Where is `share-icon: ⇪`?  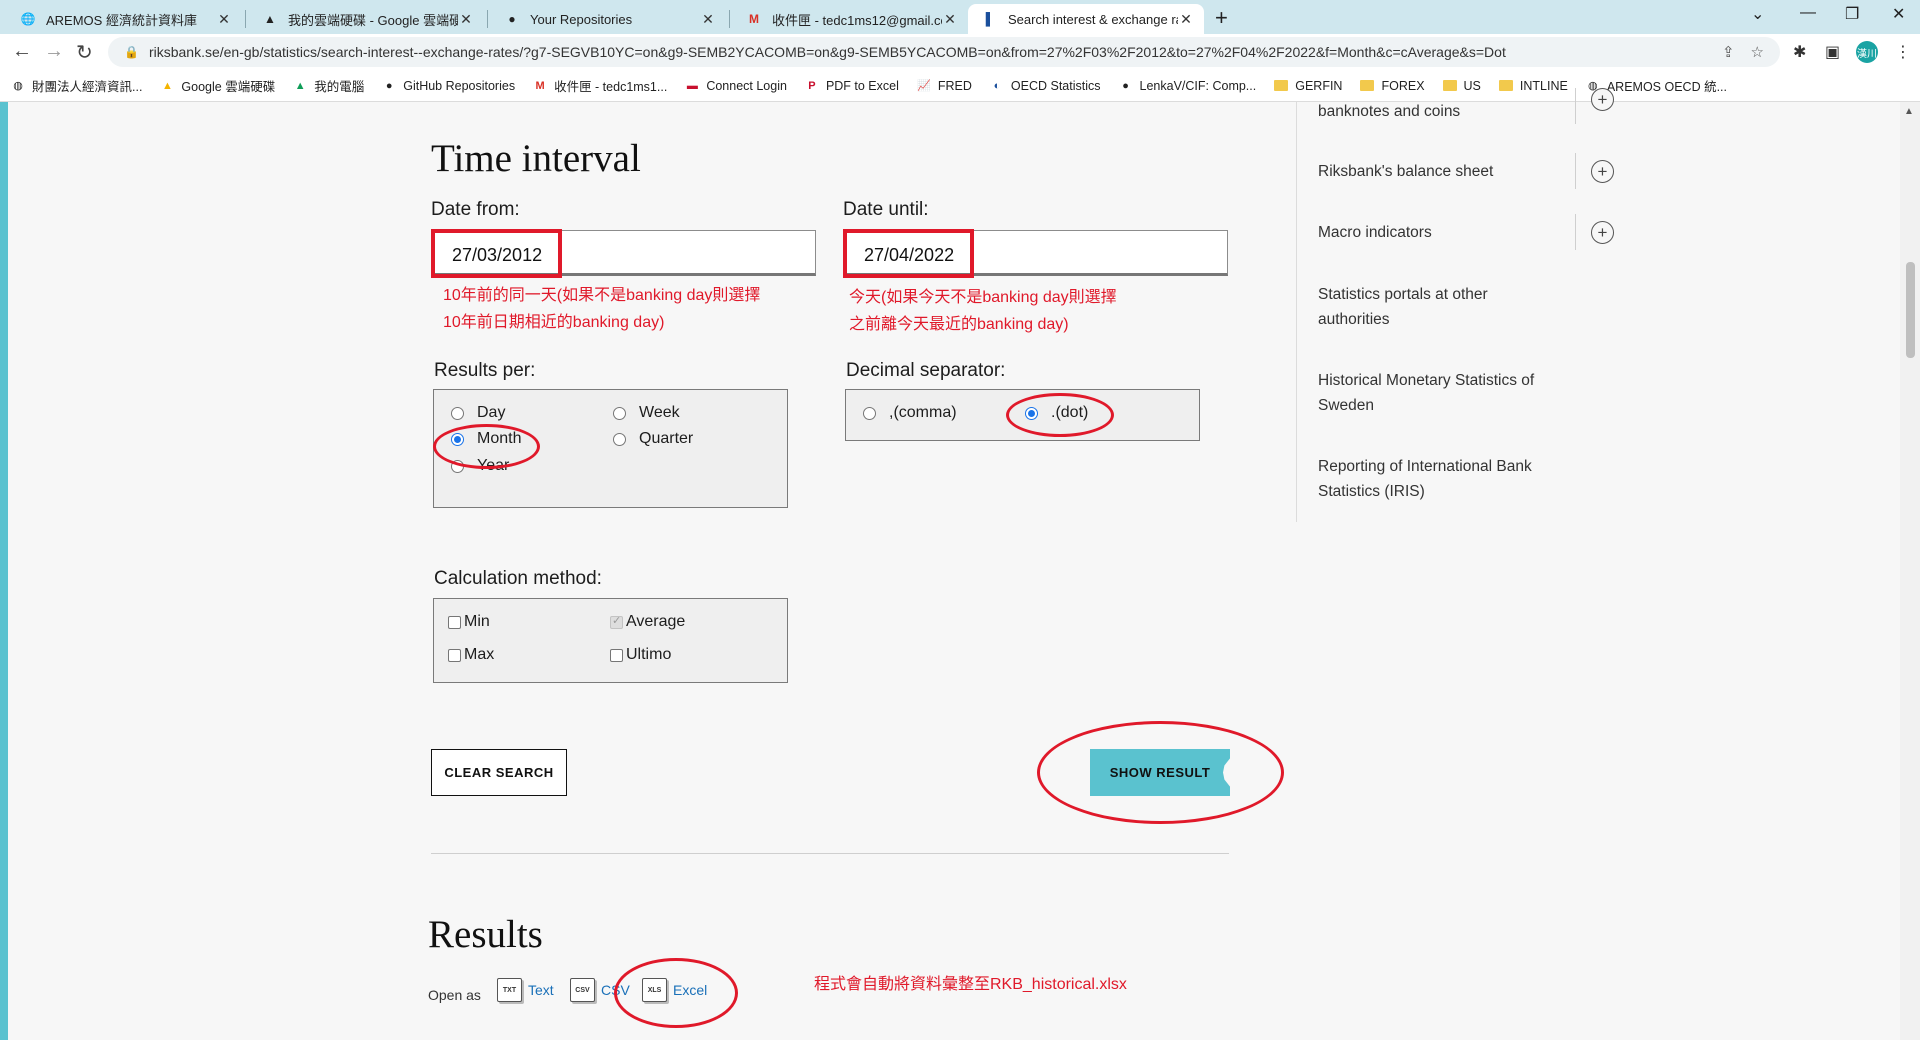
share-icon: ⇪ is located at coordinates (1728, 52).